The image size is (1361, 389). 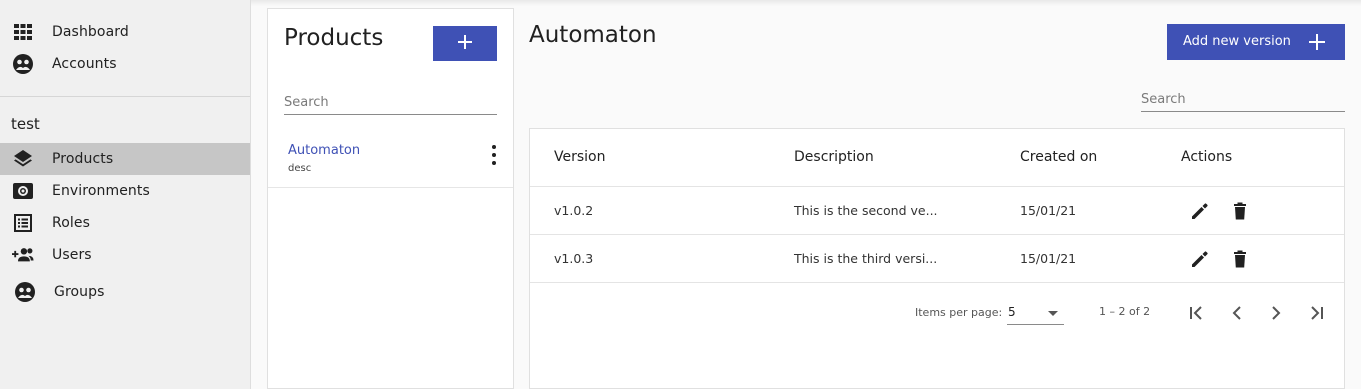 What do you see at coordinates (1207, 157) in the screenshot?
I see `column-header-actions: Actions` at bounding box center [1207, 157].